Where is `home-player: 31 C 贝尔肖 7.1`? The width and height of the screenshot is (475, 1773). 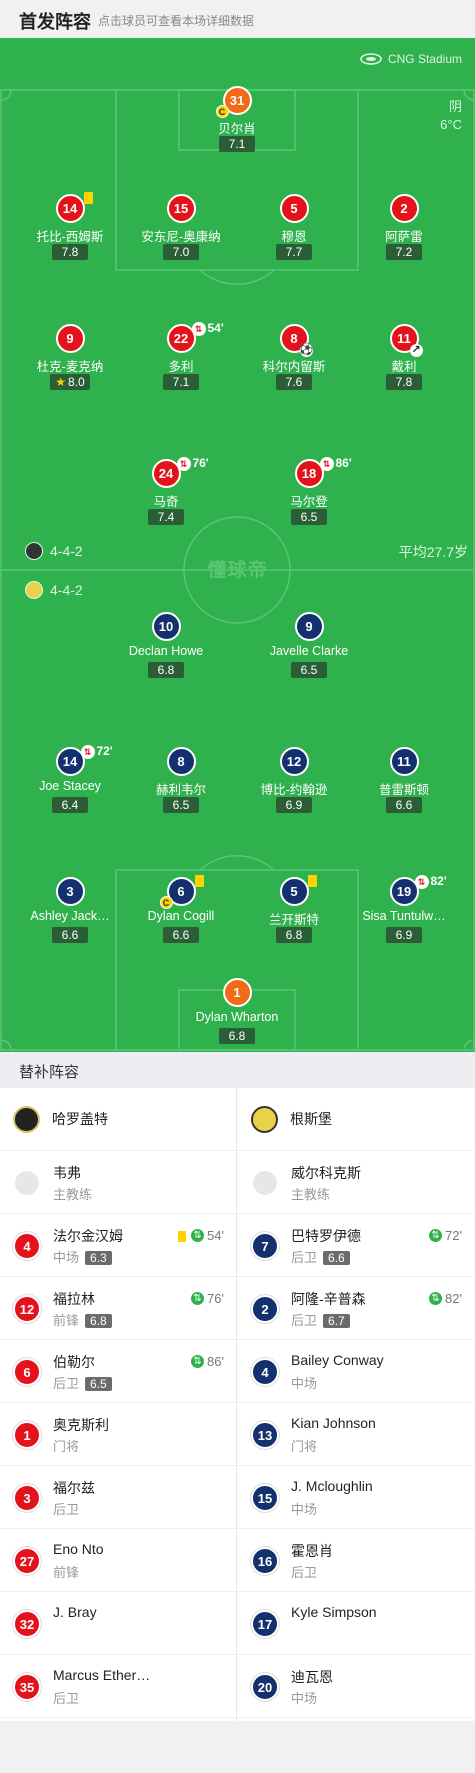
home-player: 31 C 贝尔肖 7.1 is located at coordinates (237, 119).